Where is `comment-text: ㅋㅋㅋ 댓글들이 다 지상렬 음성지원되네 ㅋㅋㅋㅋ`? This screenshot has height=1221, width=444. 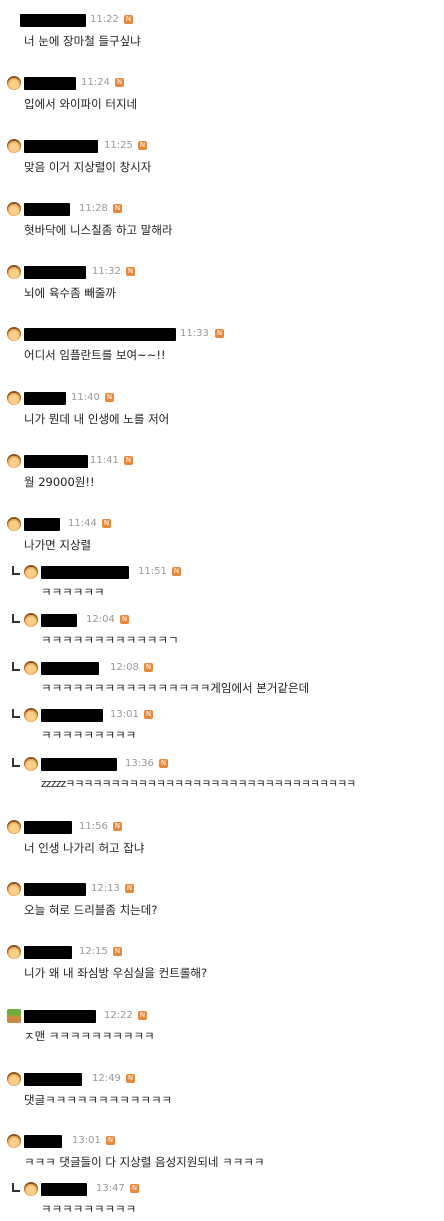 comment-text: ㅋㅋㅋ 댓글들이 다 지상렬 음성지원되네 ㅋㅋㅋㅋ is located at coordinates (144, 1162).